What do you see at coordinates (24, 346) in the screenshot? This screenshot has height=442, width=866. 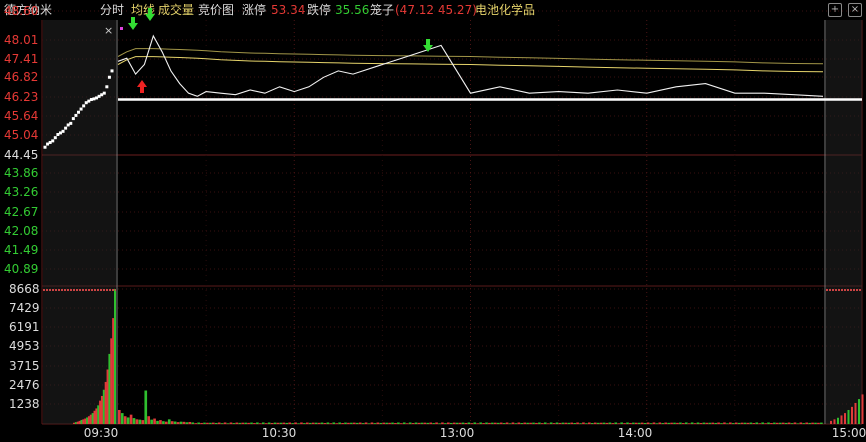 I see `volume-axis-label: 4953` at bounding box center [24, 346].